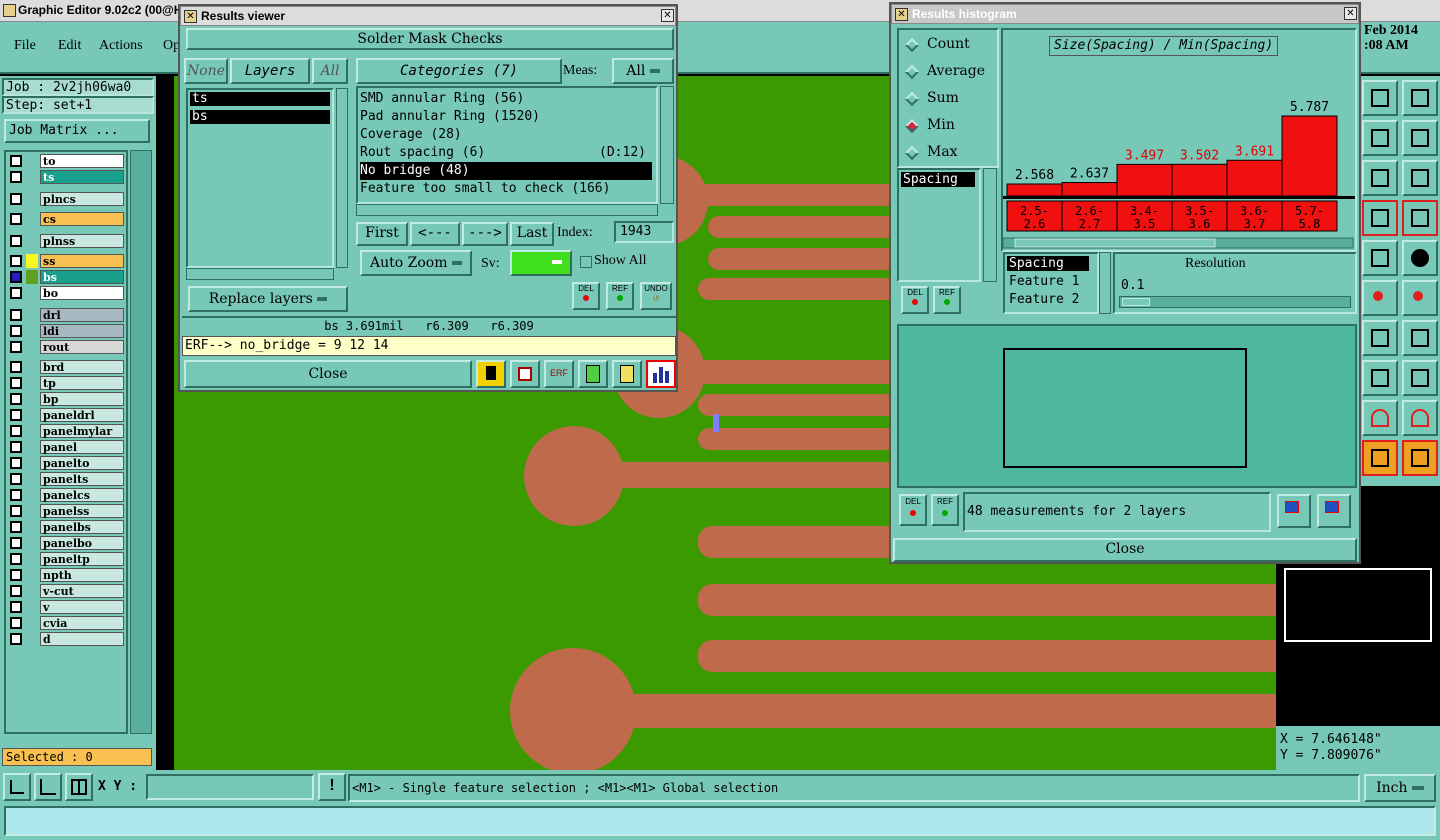  I want to click on last-button: Last, so click(532, 234).